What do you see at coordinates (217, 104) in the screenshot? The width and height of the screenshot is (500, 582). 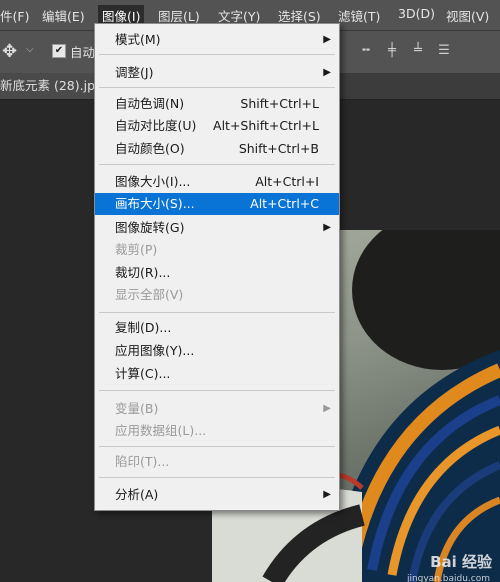 I see `menu-item-auto-tone: 自动色调(N) Shift+Ctrl+L` at bounding box center [217, 104].